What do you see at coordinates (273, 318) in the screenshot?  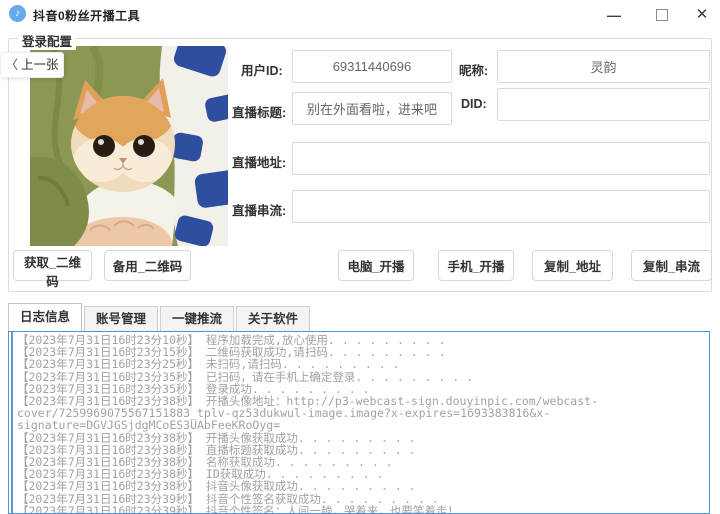 I see `tab-about-software: 关于软件` at bounding box center [273, 318].